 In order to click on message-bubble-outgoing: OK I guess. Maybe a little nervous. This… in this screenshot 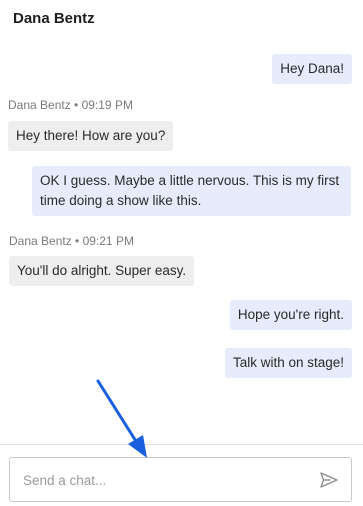, I will do `click(191, 191)`.